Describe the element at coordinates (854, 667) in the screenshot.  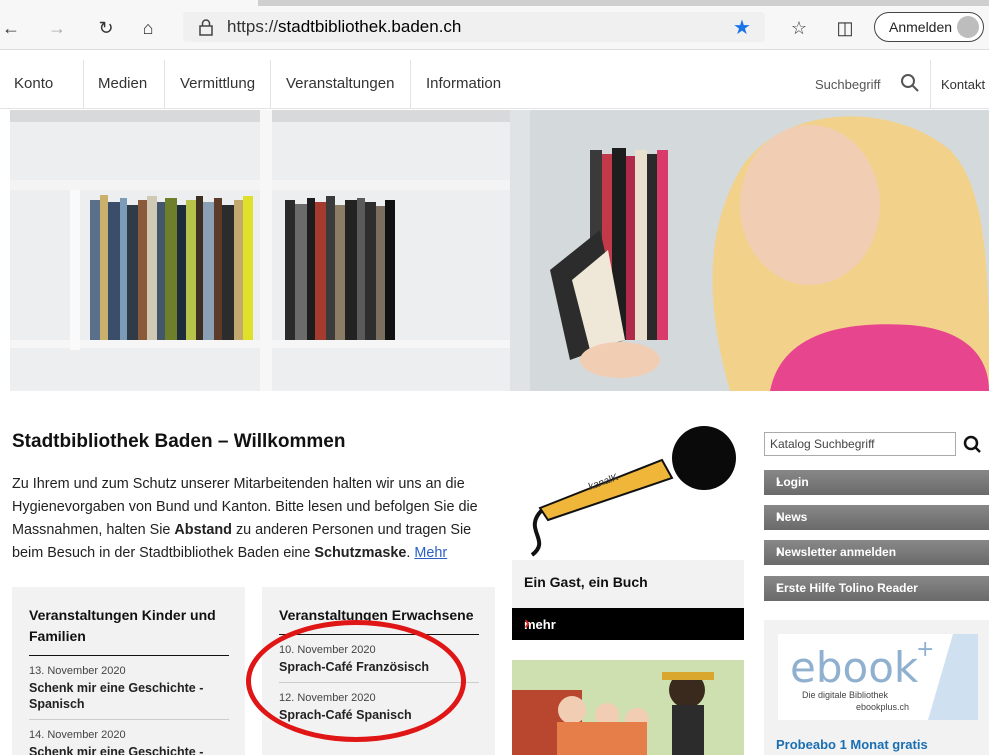
I see `ebook-logo-text: ebook` at that location.